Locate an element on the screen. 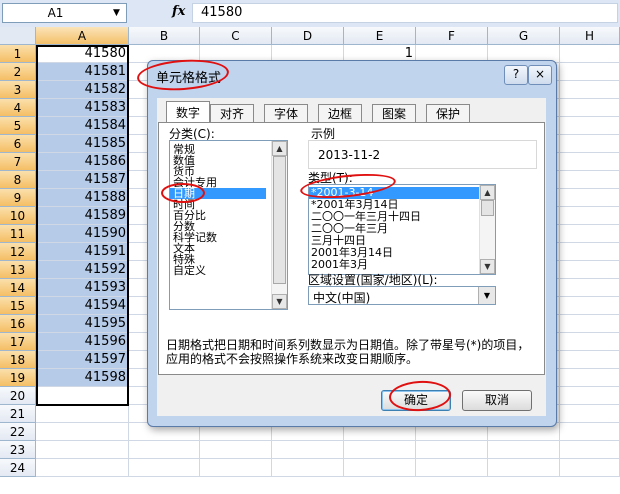 The height and width of the screenshot is (494, 620). locale-select: 中文(中国) ▼ is located at coordinates (402, 295).